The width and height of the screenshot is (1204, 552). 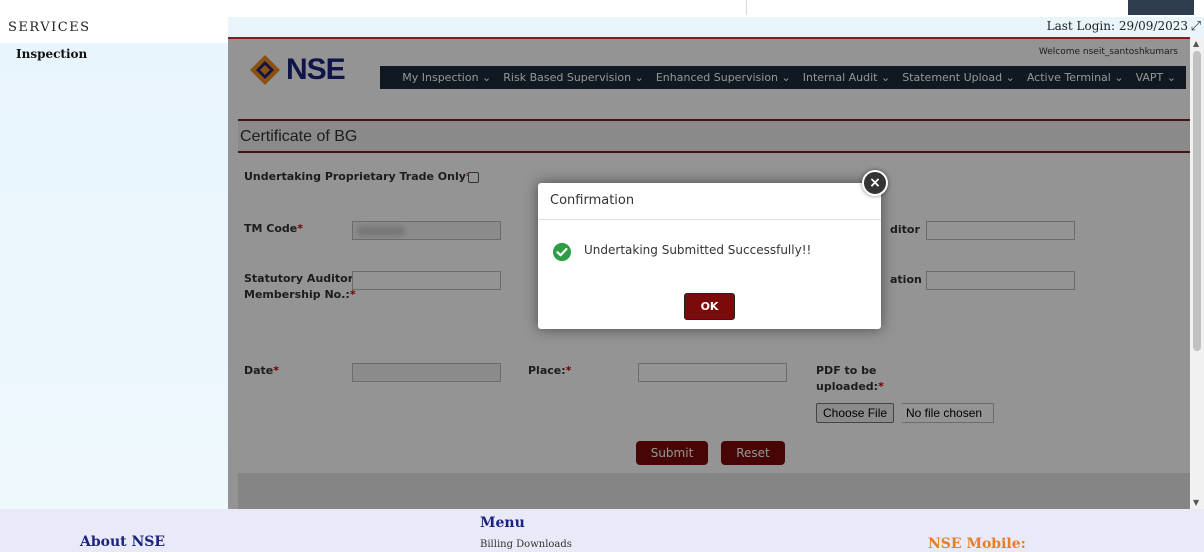 I want to click on footer-link-billing-downloads: Billing Downloads, so click(x=526, y=544).